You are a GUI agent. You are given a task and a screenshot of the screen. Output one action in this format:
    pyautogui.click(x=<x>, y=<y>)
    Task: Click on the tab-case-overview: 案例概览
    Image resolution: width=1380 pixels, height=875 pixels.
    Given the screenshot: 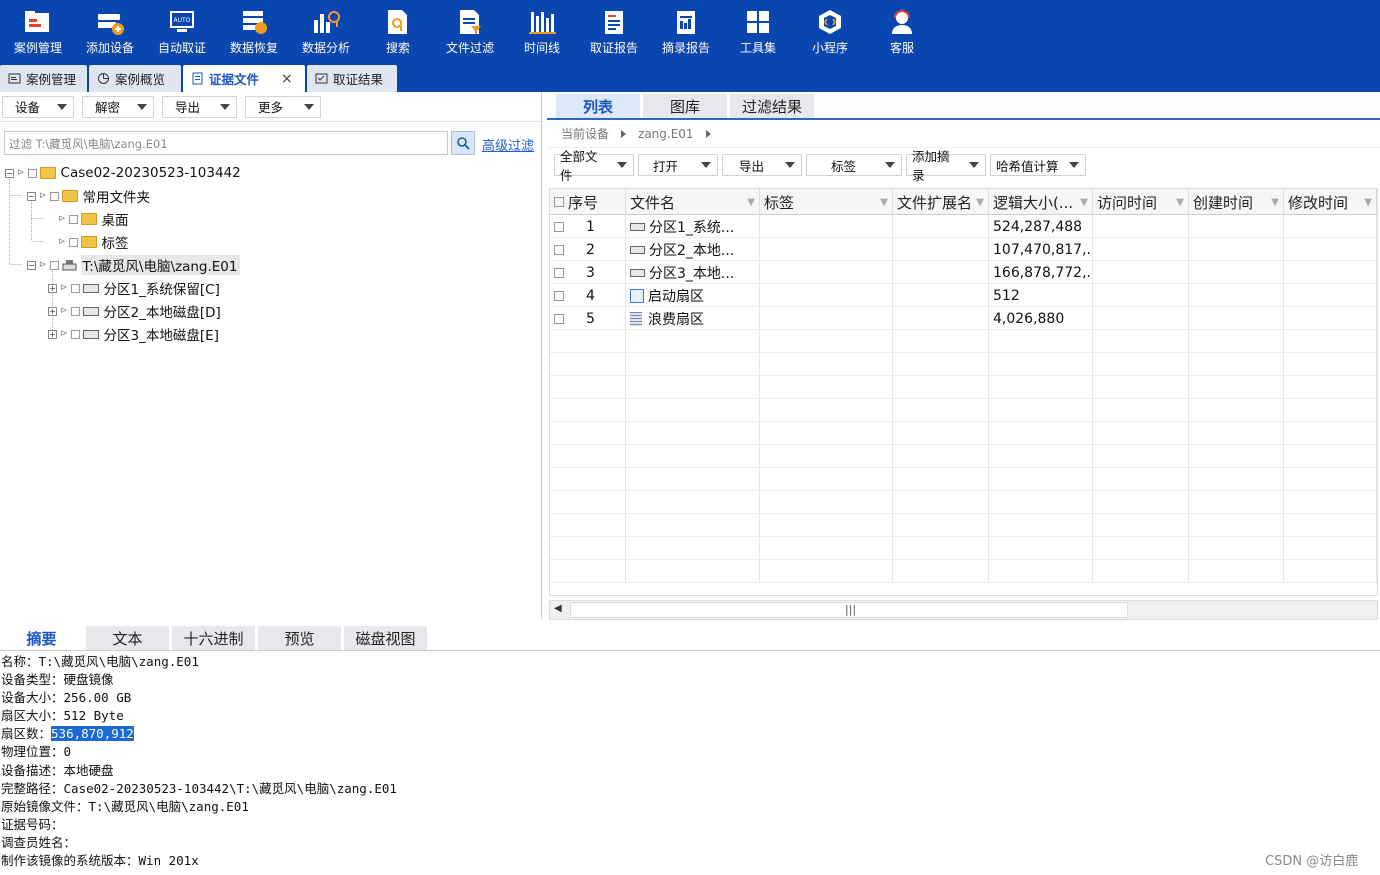 What is the action you would take?
    pyautogui.click(x=135, y=78)
    